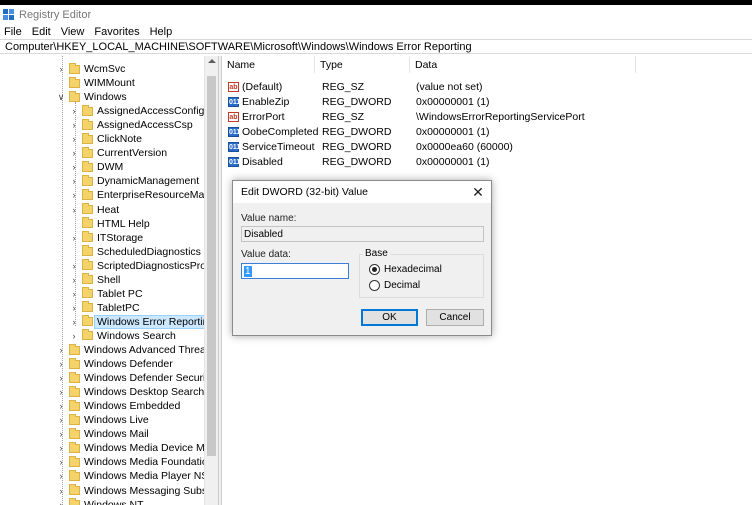  What do you see at coordinates (150, 476) in the screenshot?
I see `tree-item-label: Windows Media Player NSS` at bounding box center [150, 476].